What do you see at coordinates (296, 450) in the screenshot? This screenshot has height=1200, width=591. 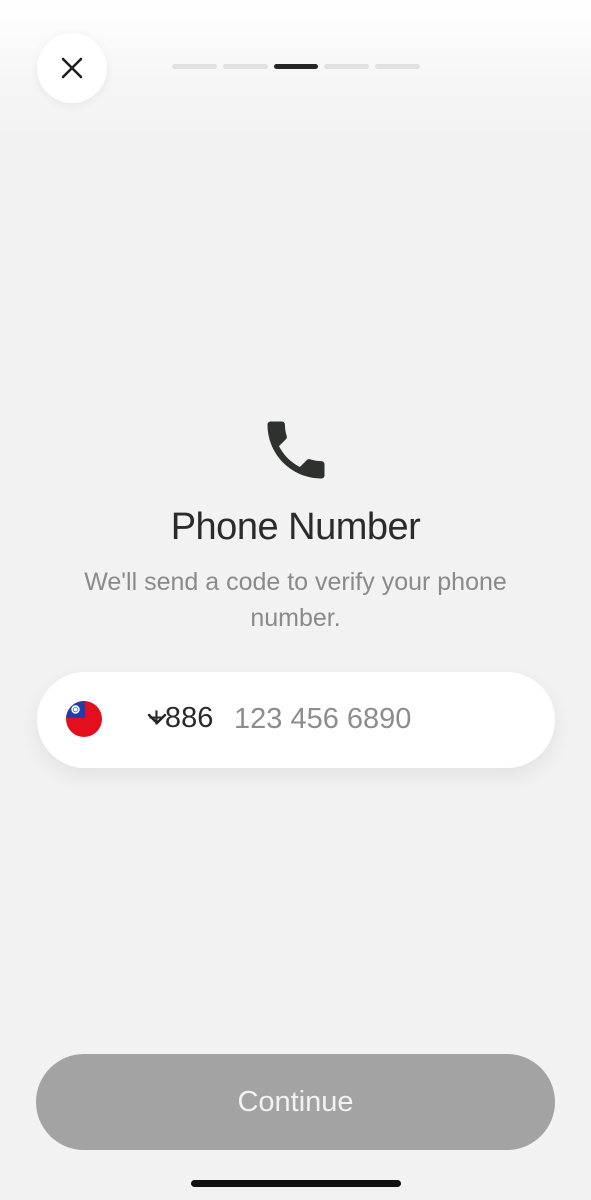 I see `phone-icon` at bounding box center [296, 450].